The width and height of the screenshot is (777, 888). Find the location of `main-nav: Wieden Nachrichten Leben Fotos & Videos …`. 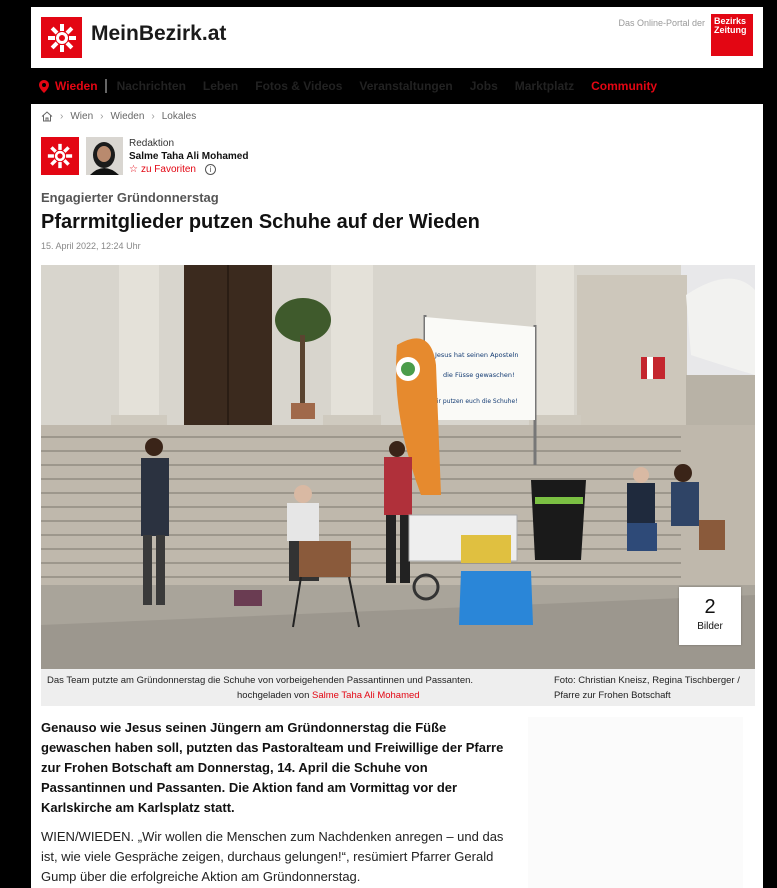

main-nav: Wieden Nachrichten Leben Fotos & Videos … is located at coordinates (397, 86).